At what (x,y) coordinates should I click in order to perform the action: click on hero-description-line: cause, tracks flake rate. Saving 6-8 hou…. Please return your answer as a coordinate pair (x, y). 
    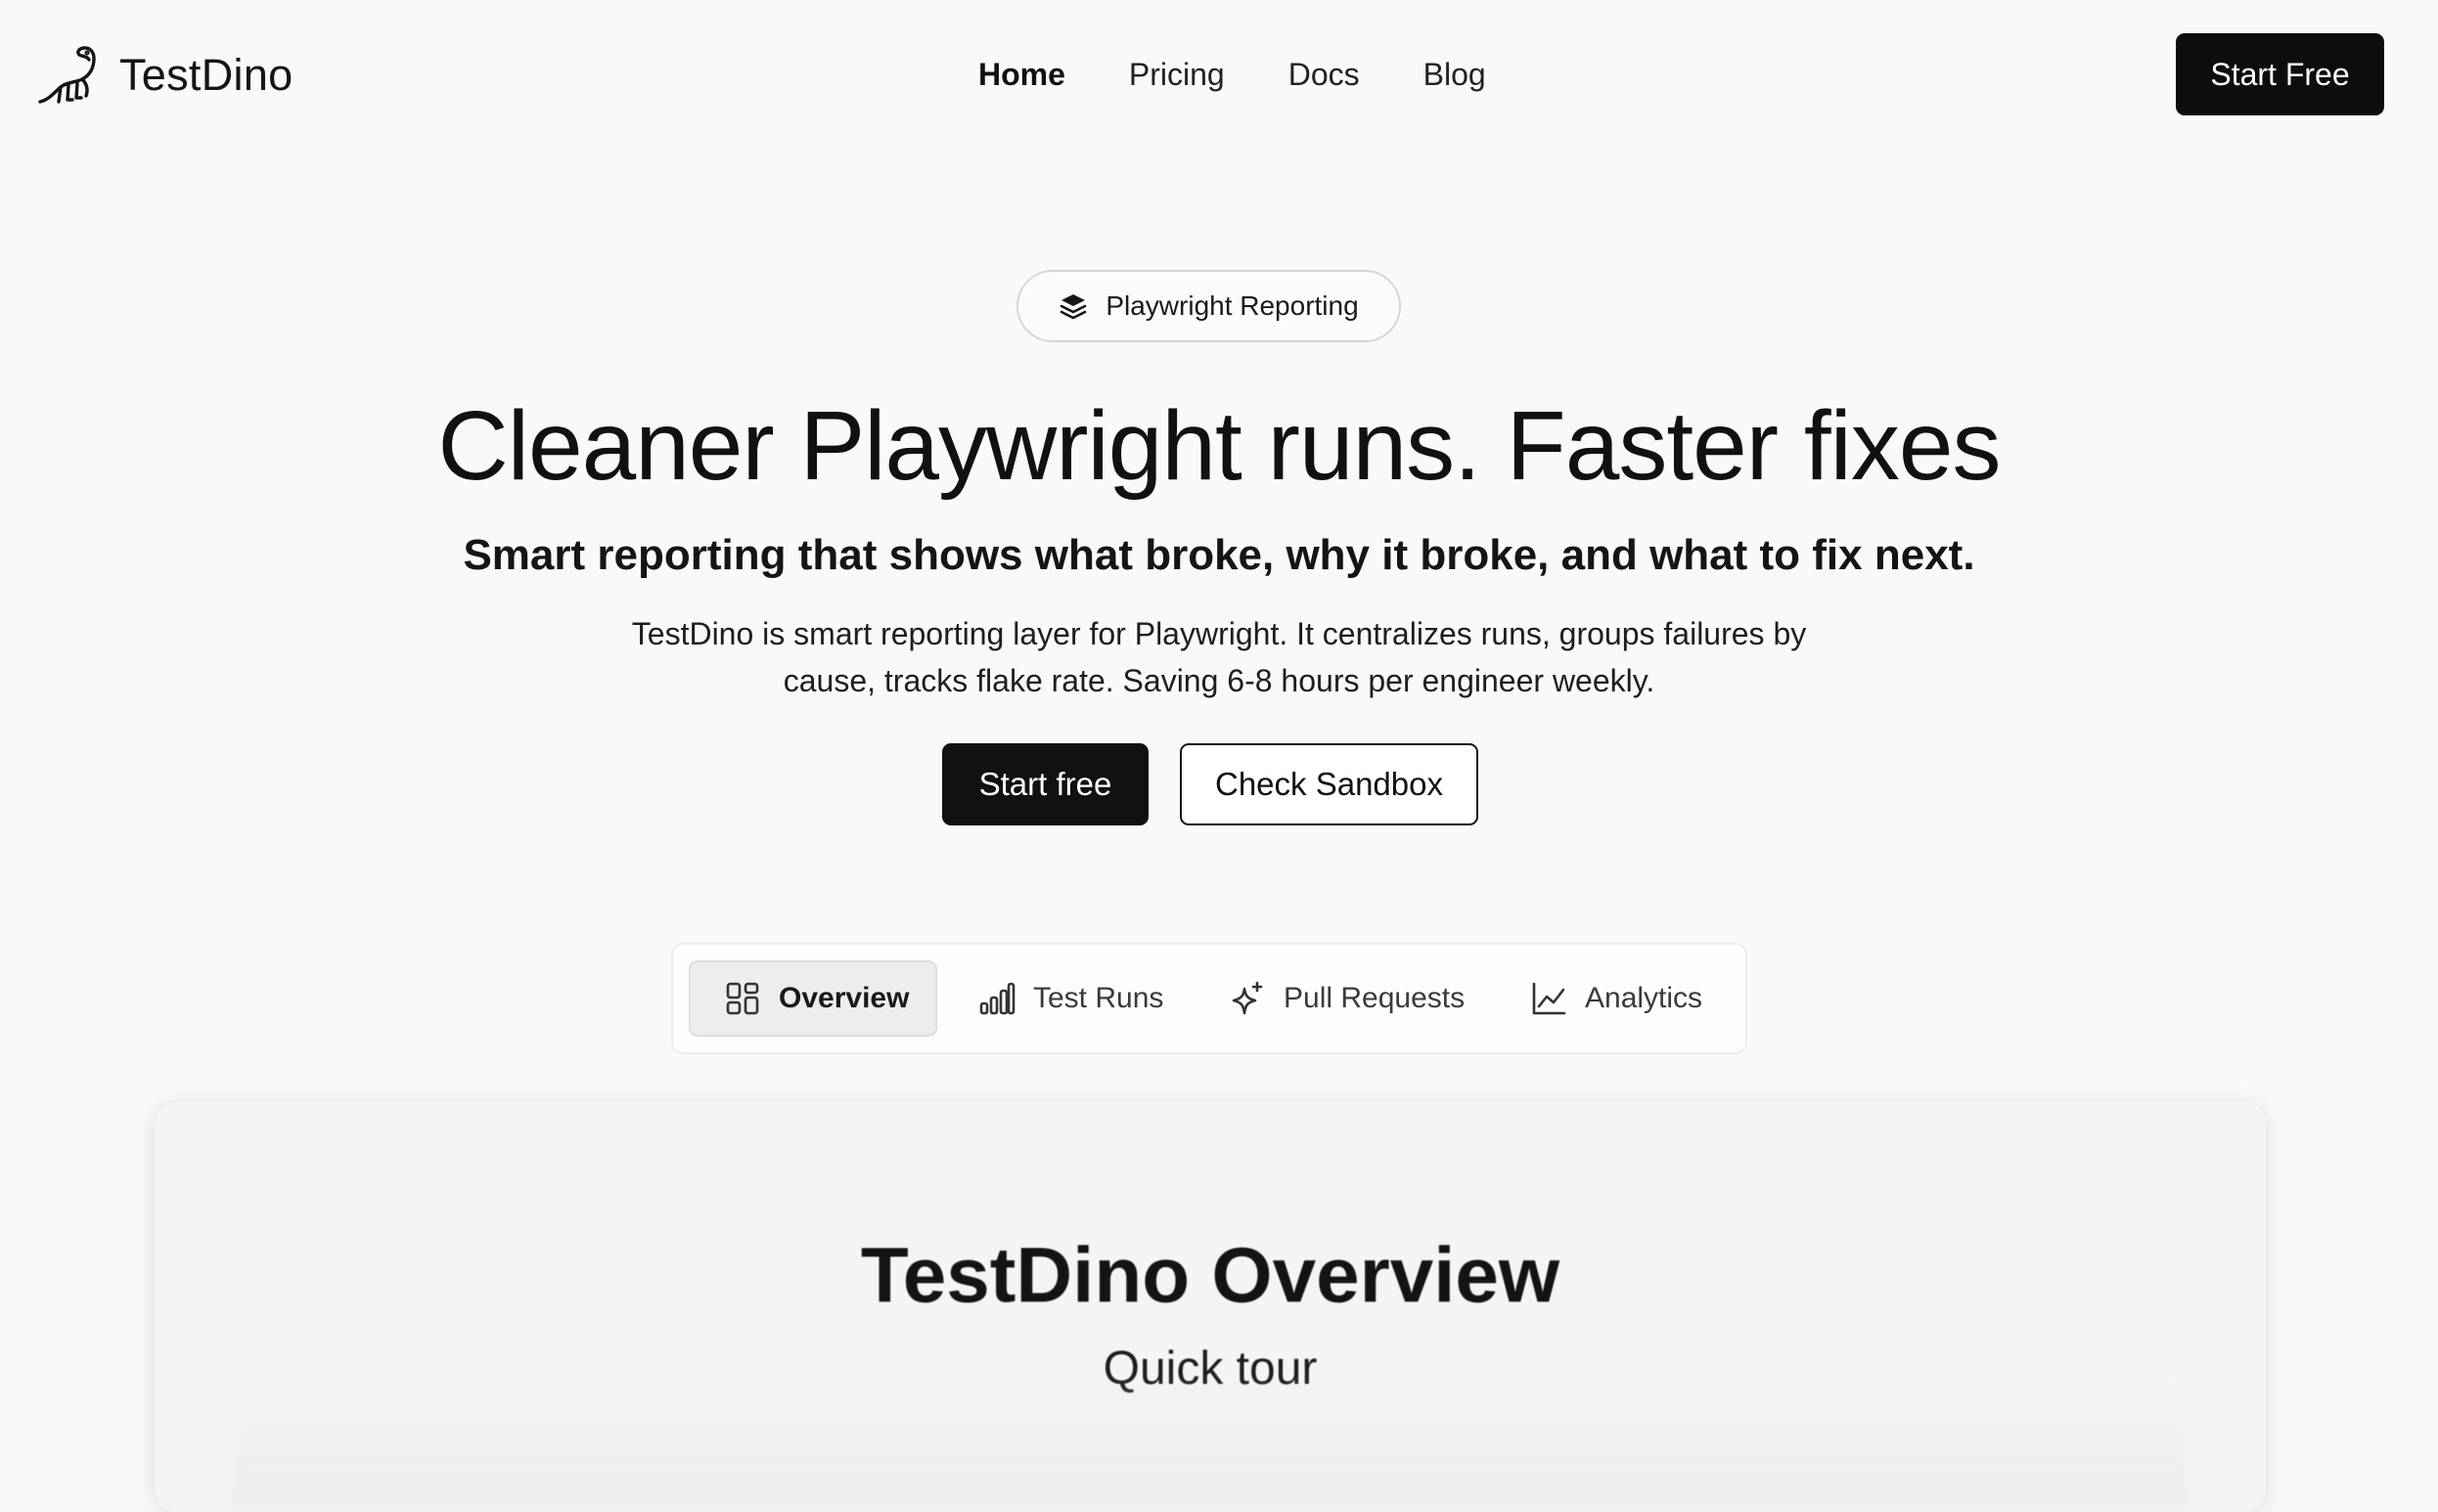
    Looking at the image, I should click on (1219, 681).